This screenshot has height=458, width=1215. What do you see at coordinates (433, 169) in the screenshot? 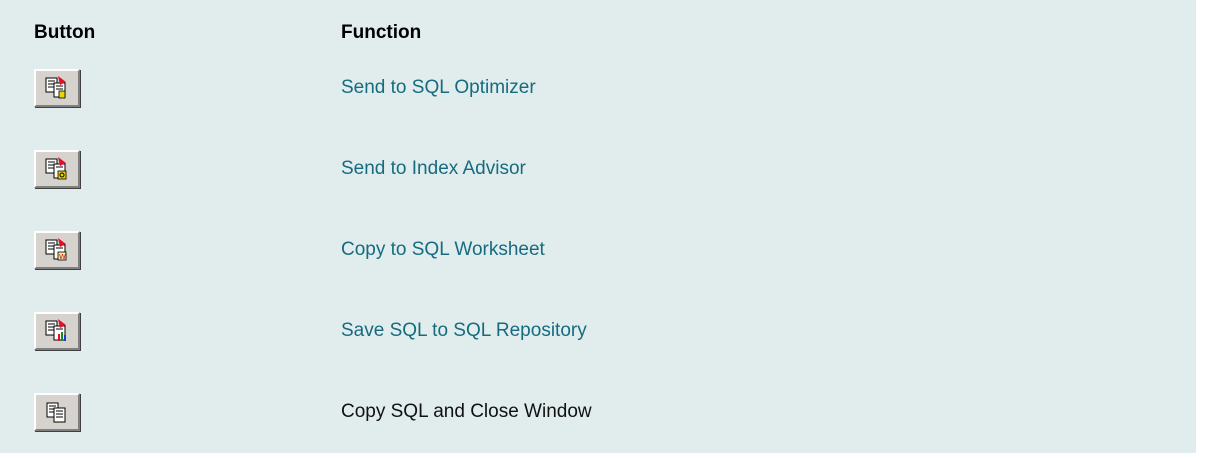
I see `send-to-index-advisor-link: Send to Index Advisor` at bounding box center [433, 169].